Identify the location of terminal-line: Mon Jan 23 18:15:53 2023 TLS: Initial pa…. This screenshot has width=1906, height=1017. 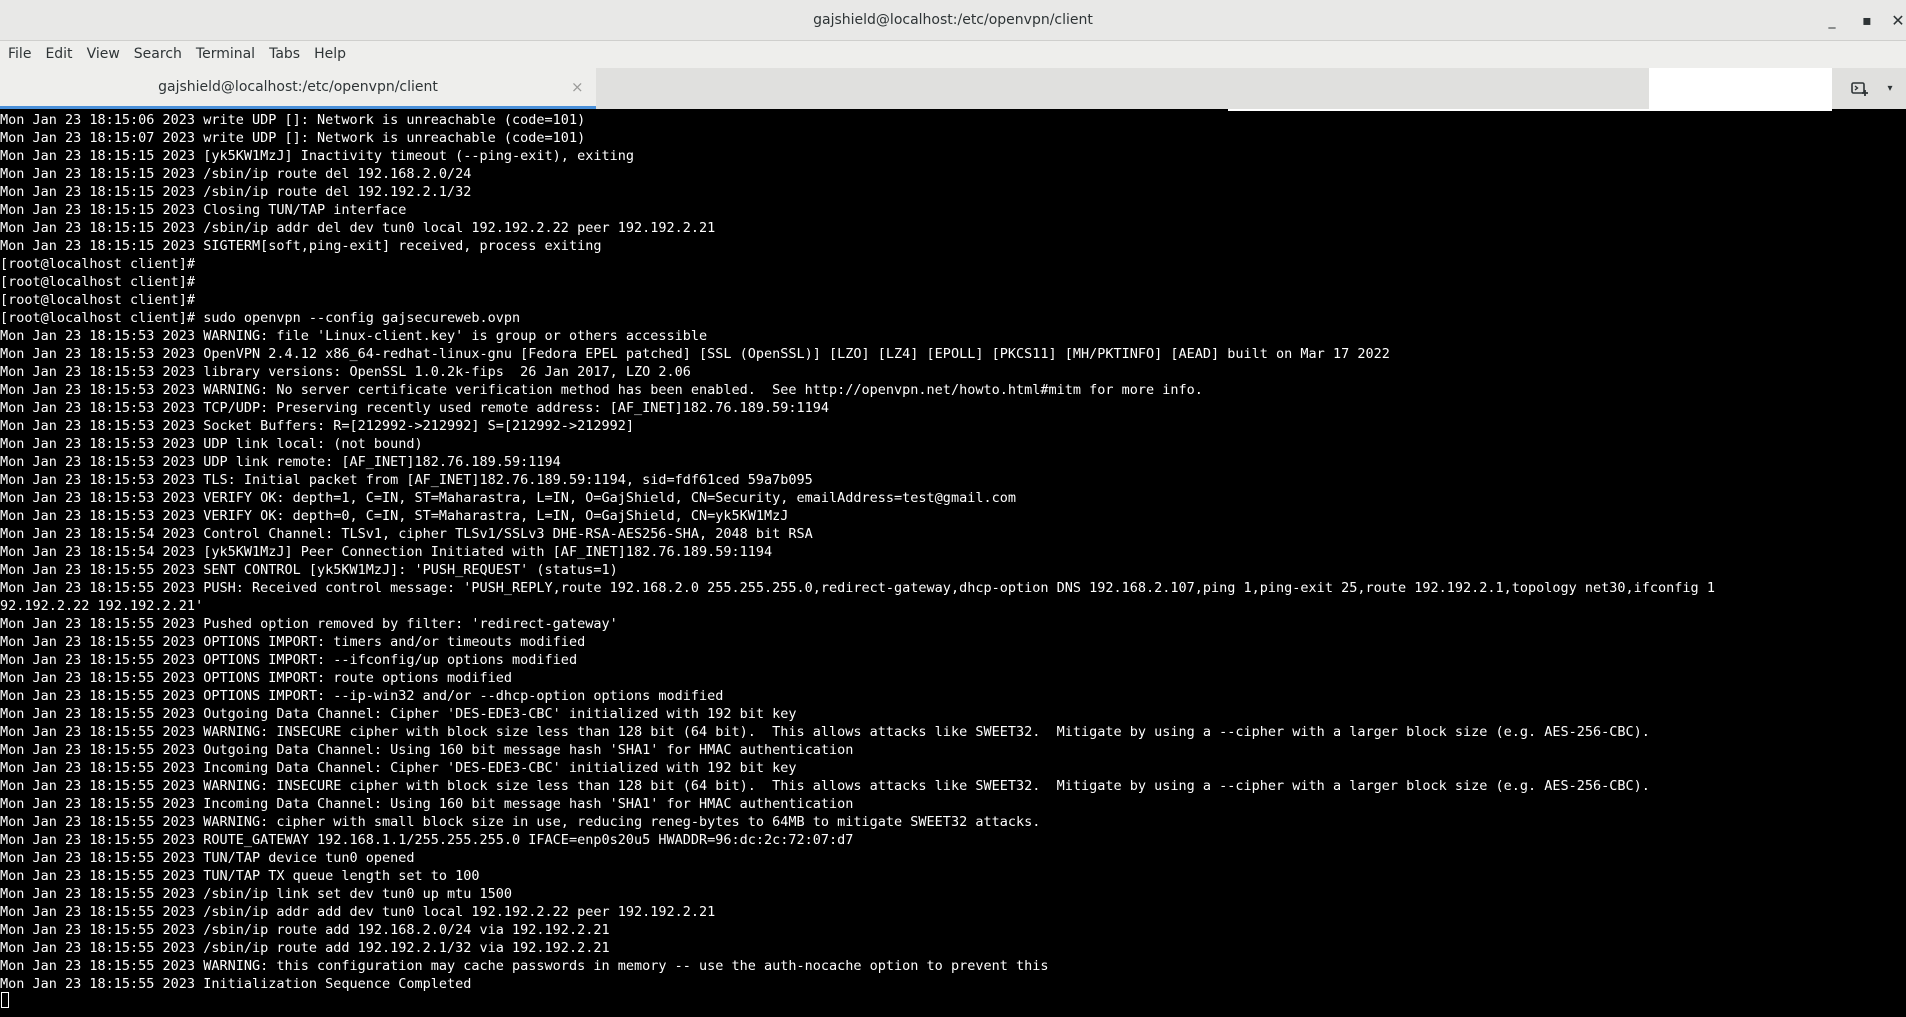
(406, 480).